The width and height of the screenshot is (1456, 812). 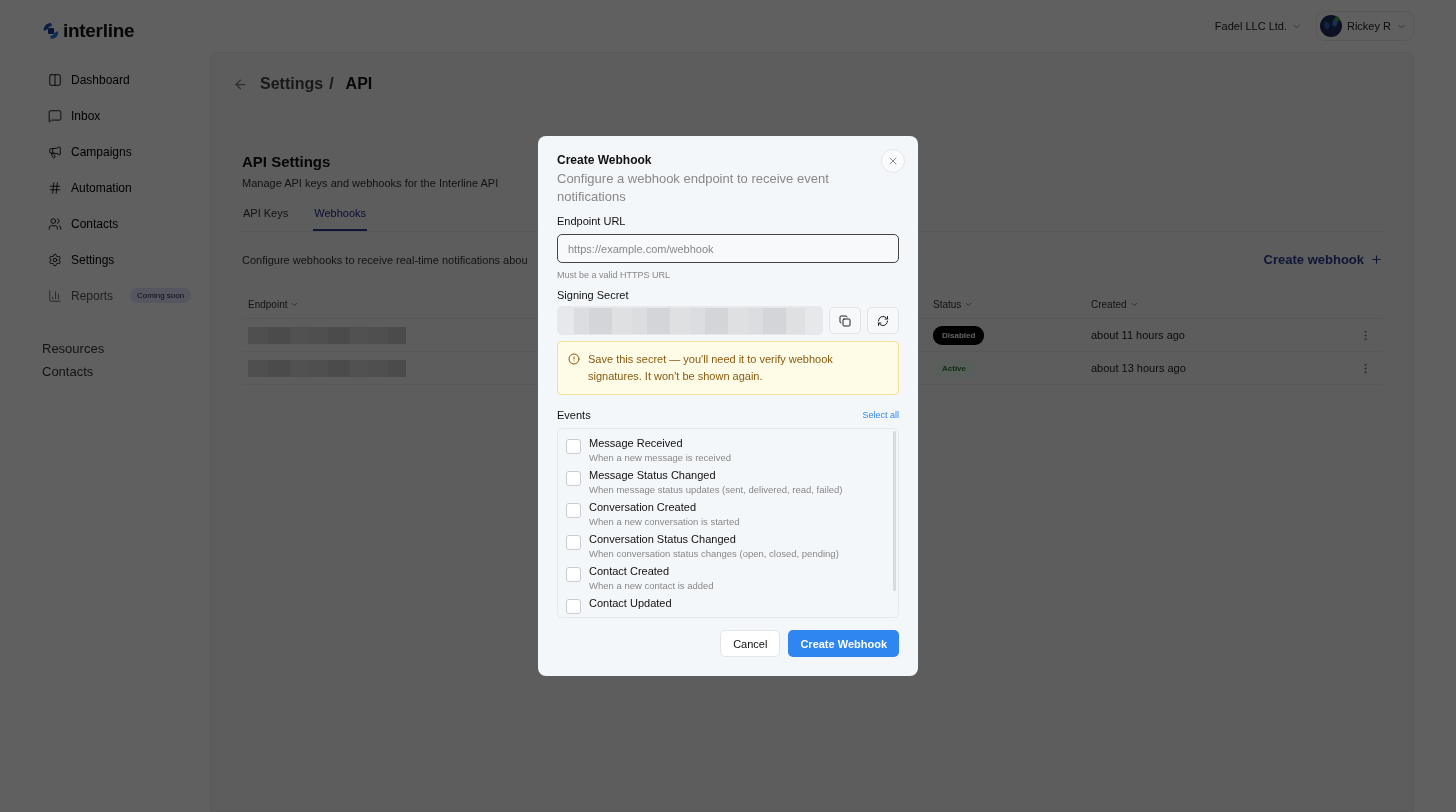 What do you see at coordinates (714, 554) in the screenshot?
I see `event-description: When conversation status changes (open, closed, pending)` at bounding box center [714, 554].